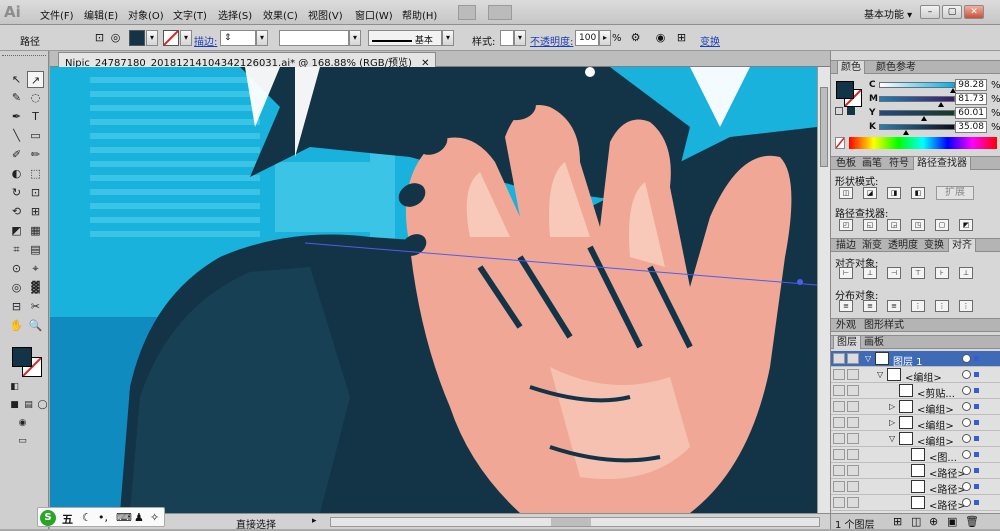  Describe the element at coordinates (16, 325) in the screenshot. I see `hand-tool-icon: ✋` at that location.